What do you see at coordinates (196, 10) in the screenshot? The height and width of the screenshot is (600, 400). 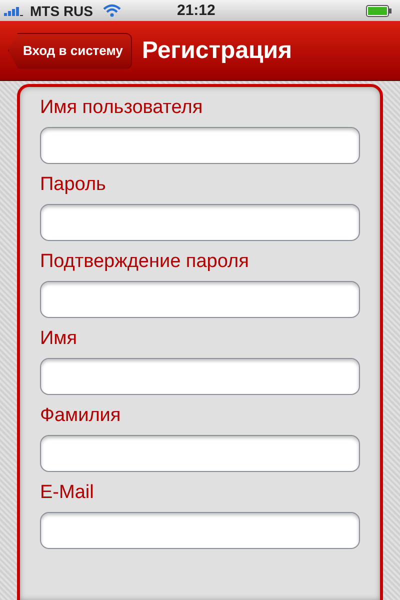 I see `clock: 21:12` at bounding box center [196, 10].